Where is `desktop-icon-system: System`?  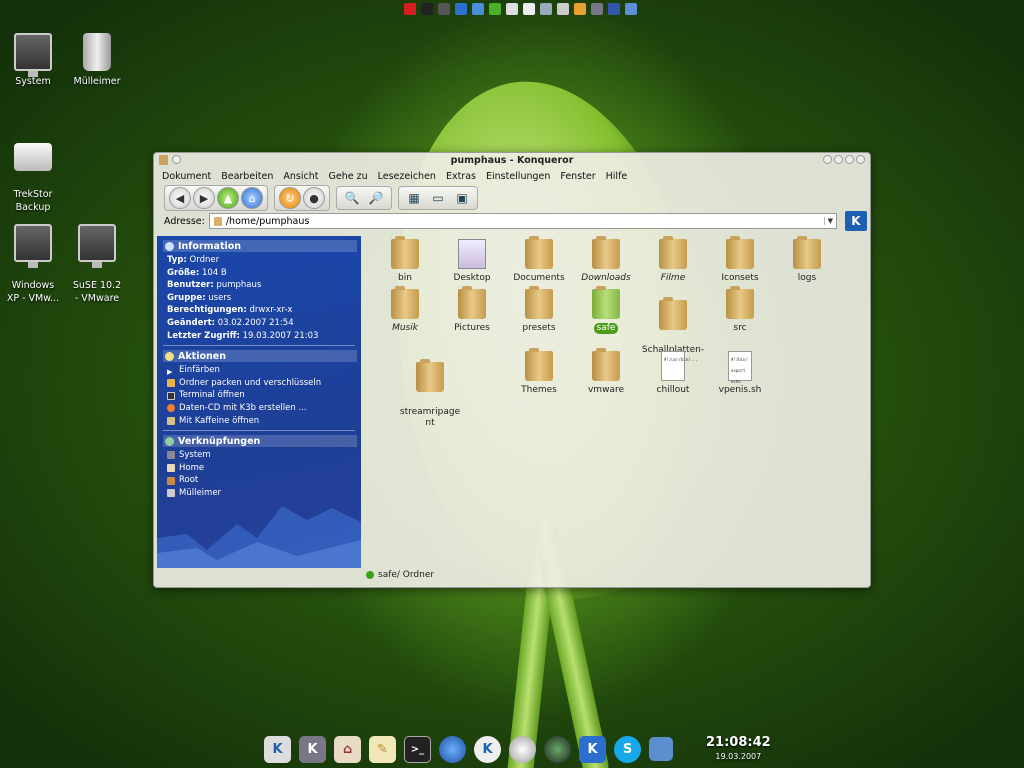 desktop-icon-system: System is located at coordinates (34, 60).